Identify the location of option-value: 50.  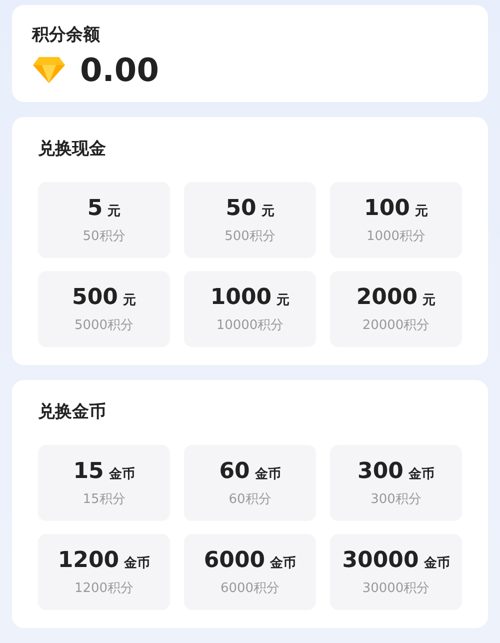
(241, 208).